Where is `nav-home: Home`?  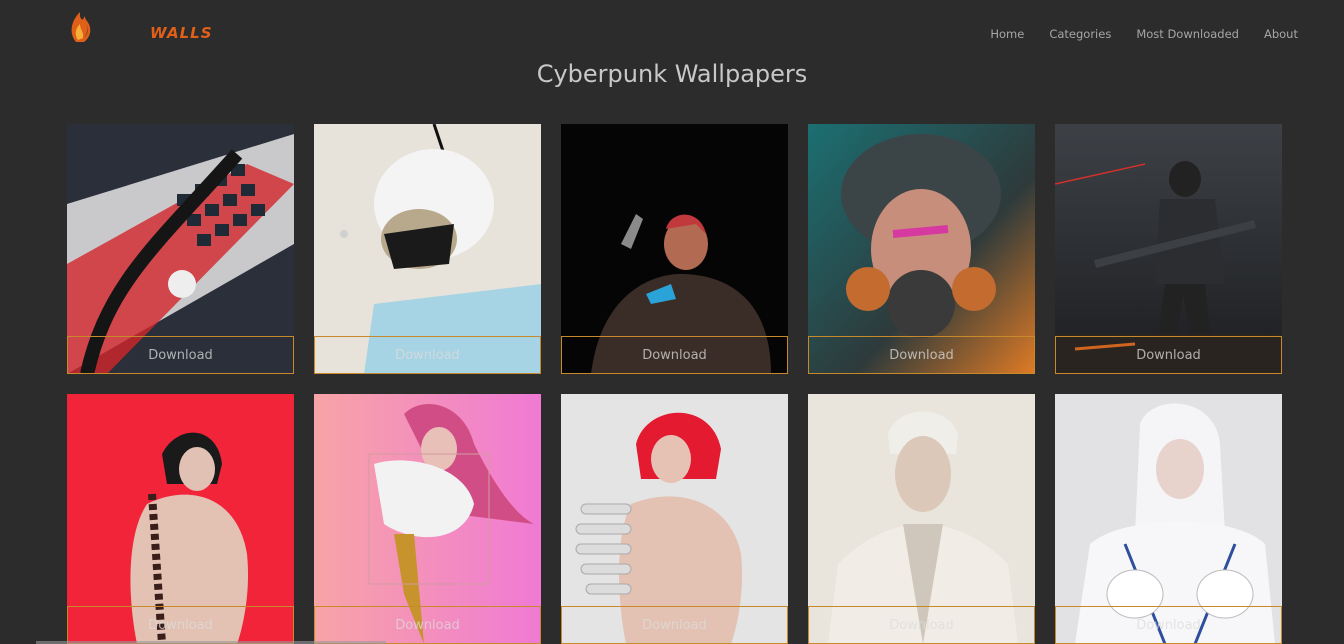 nav-home: Home is located at coordinates (1007, 34).